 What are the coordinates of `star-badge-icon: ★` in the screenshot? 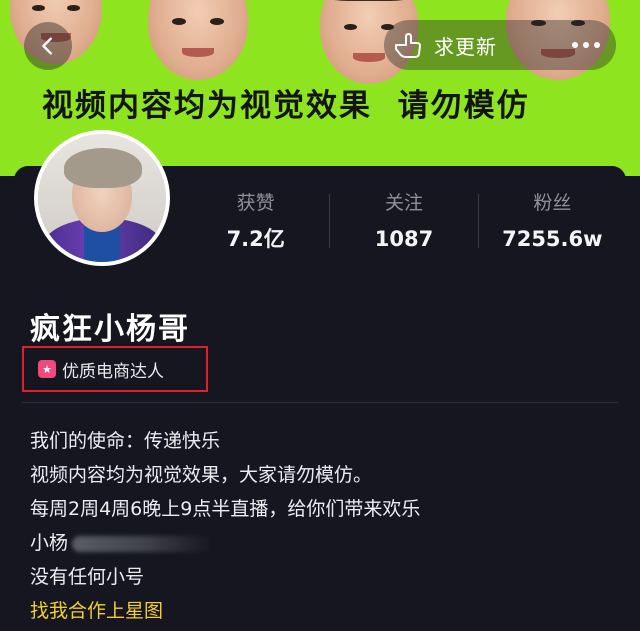 It's located at (47, 369).